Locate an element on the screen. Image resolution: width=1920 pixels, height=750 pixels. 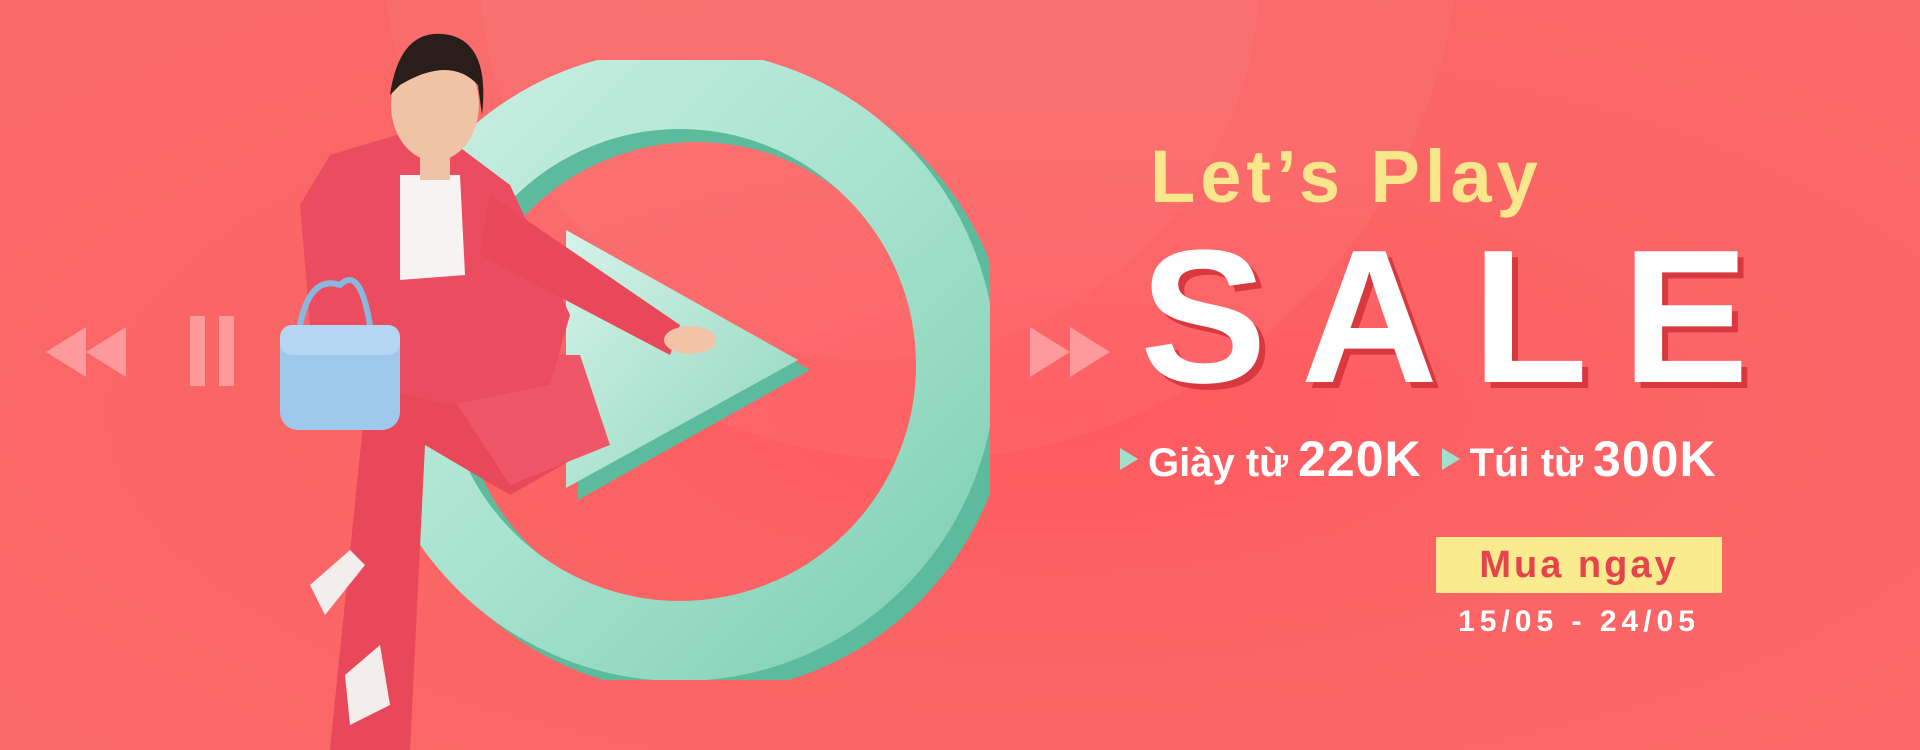
offer-bags: Túi từ 300K is located at coordinates (1579, 459).